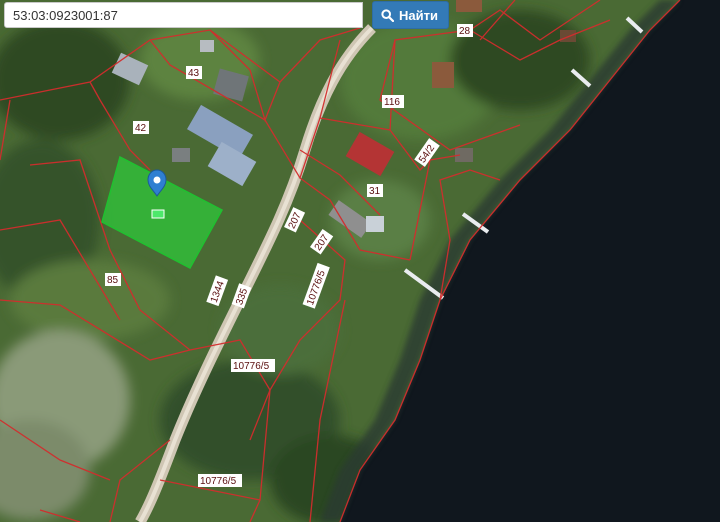  I want to click on svg-text: 42, so click(141, 128).